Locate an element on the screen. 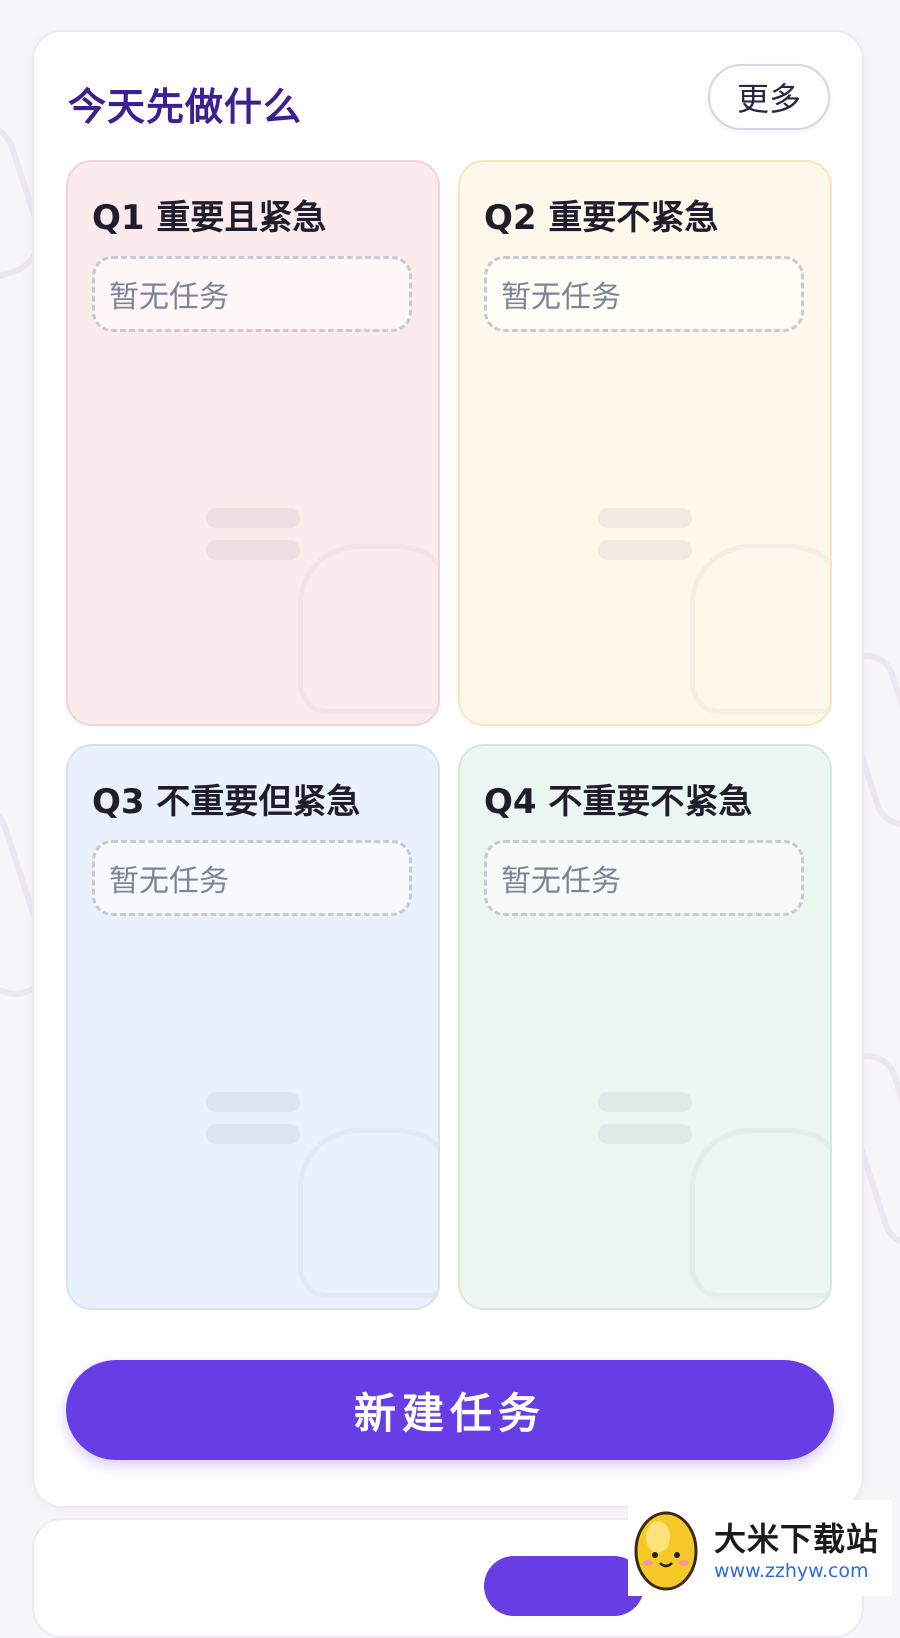  quadrant-q2: Q2 重要不紧急 暂无任务 is located at coordinates (645, 443).